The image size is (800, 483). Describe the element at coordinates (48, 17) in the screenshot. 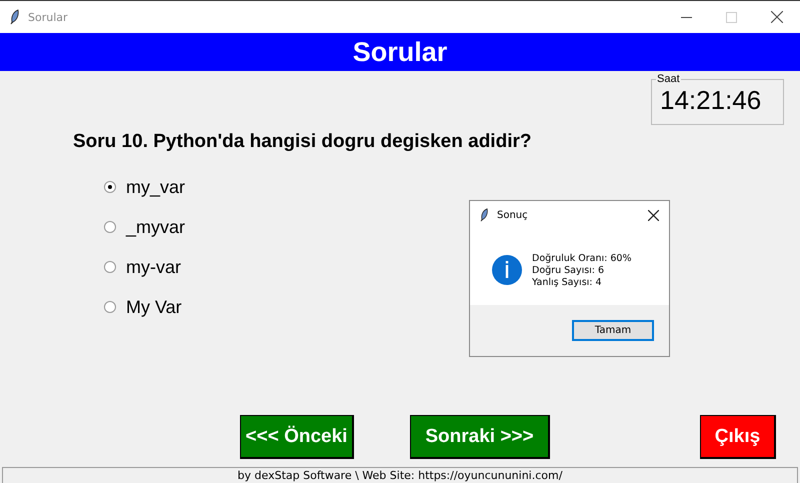

I see `window-title: Sorular` at that location.